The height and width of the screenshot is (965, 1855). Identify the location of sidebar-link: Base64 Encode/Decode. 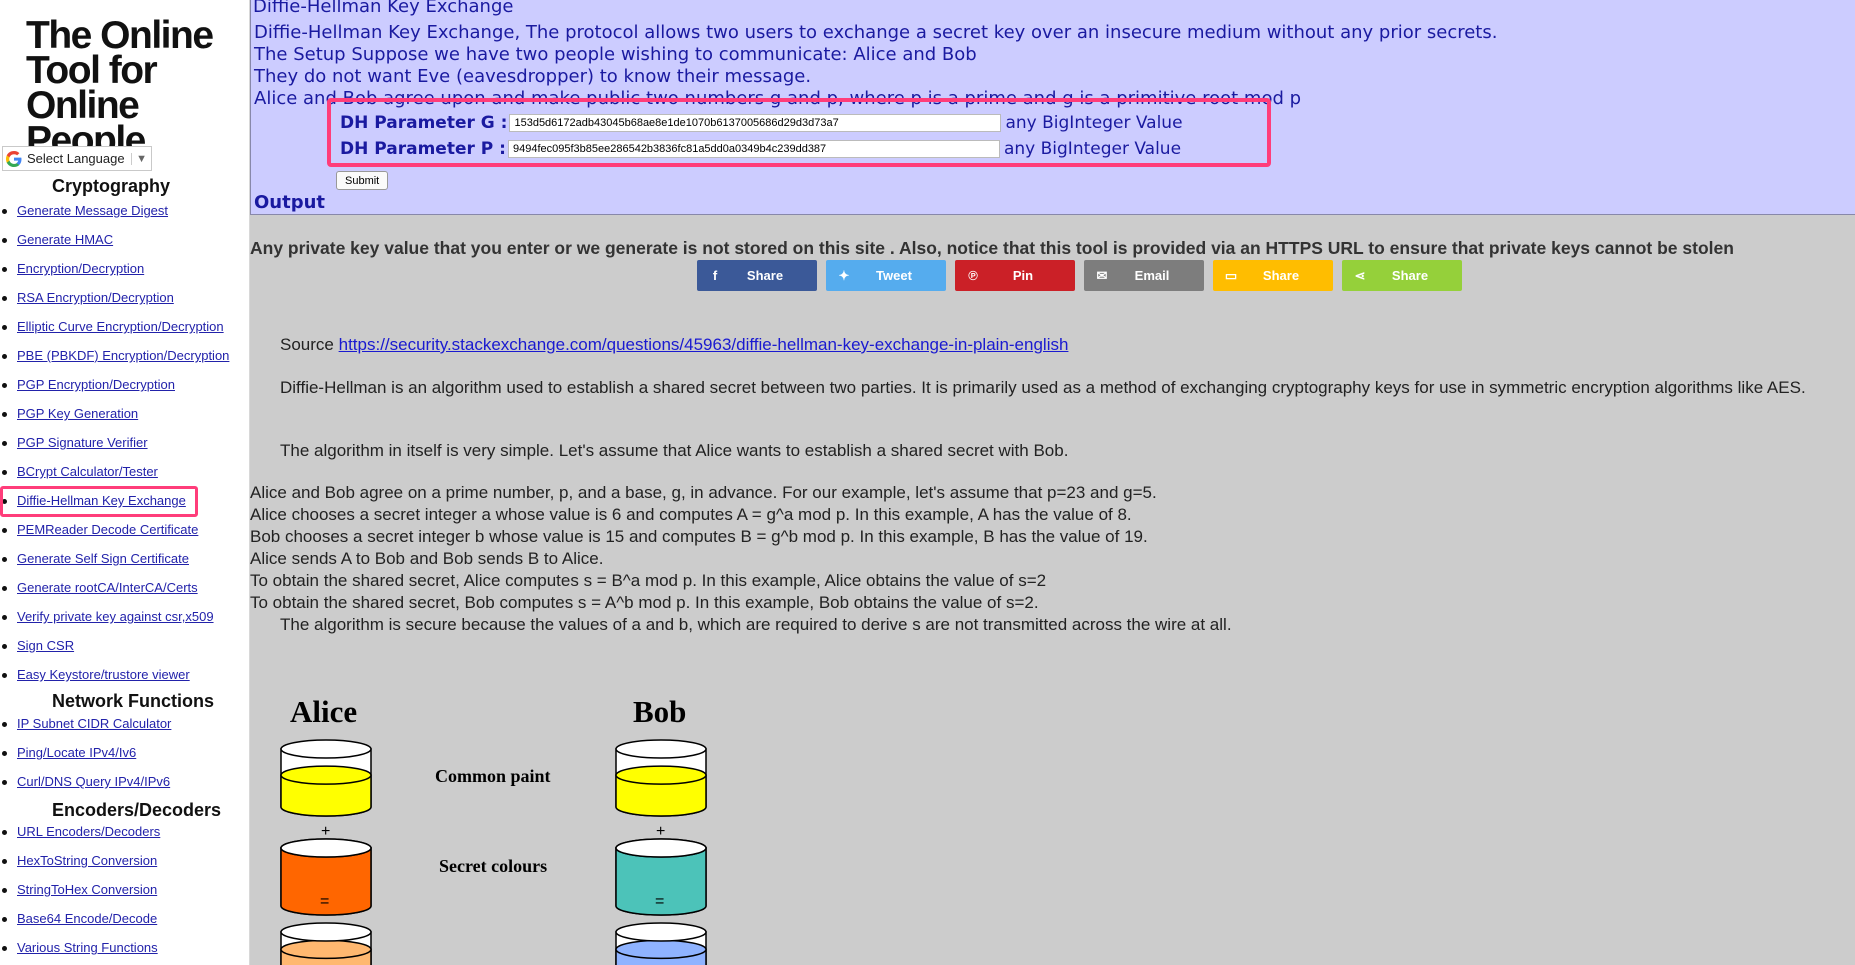
(87, 918).